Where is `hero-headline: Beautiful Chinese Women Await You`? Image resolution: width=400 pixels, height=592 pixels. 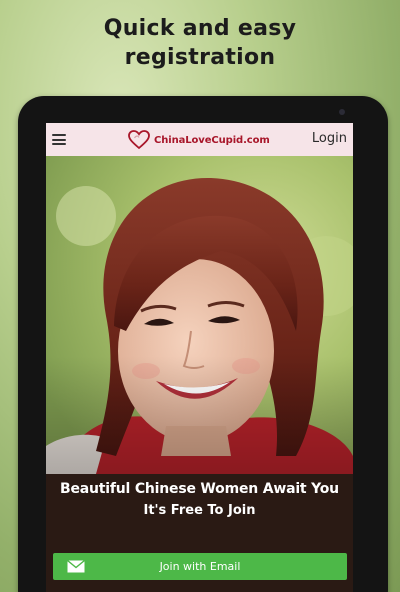 hero-headline: Beautiful Chinese Women Await You is located at coordinates (199, 489).